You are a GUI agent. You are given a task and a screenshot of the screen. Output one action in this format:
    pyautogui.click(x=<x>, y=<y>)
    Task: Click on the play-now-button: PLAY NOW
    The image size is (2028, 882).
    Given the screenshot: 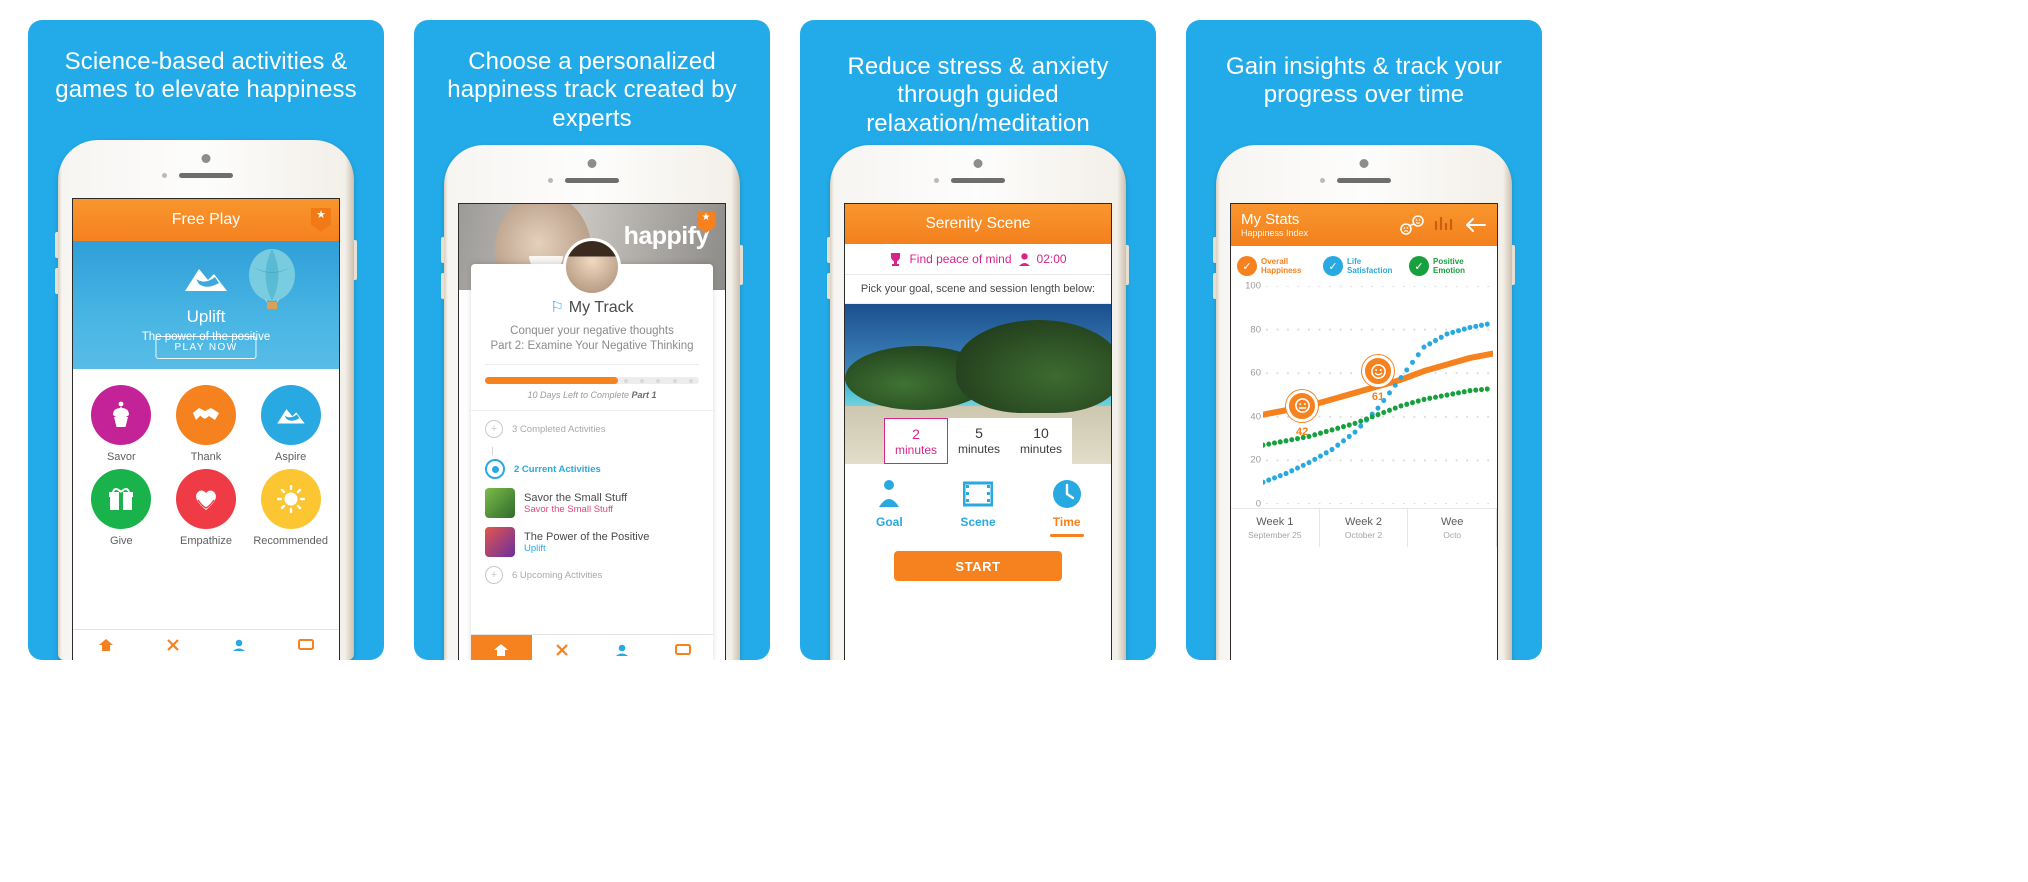 What is the action you would take?
    pyautogui.click(x=206, y=347)
    